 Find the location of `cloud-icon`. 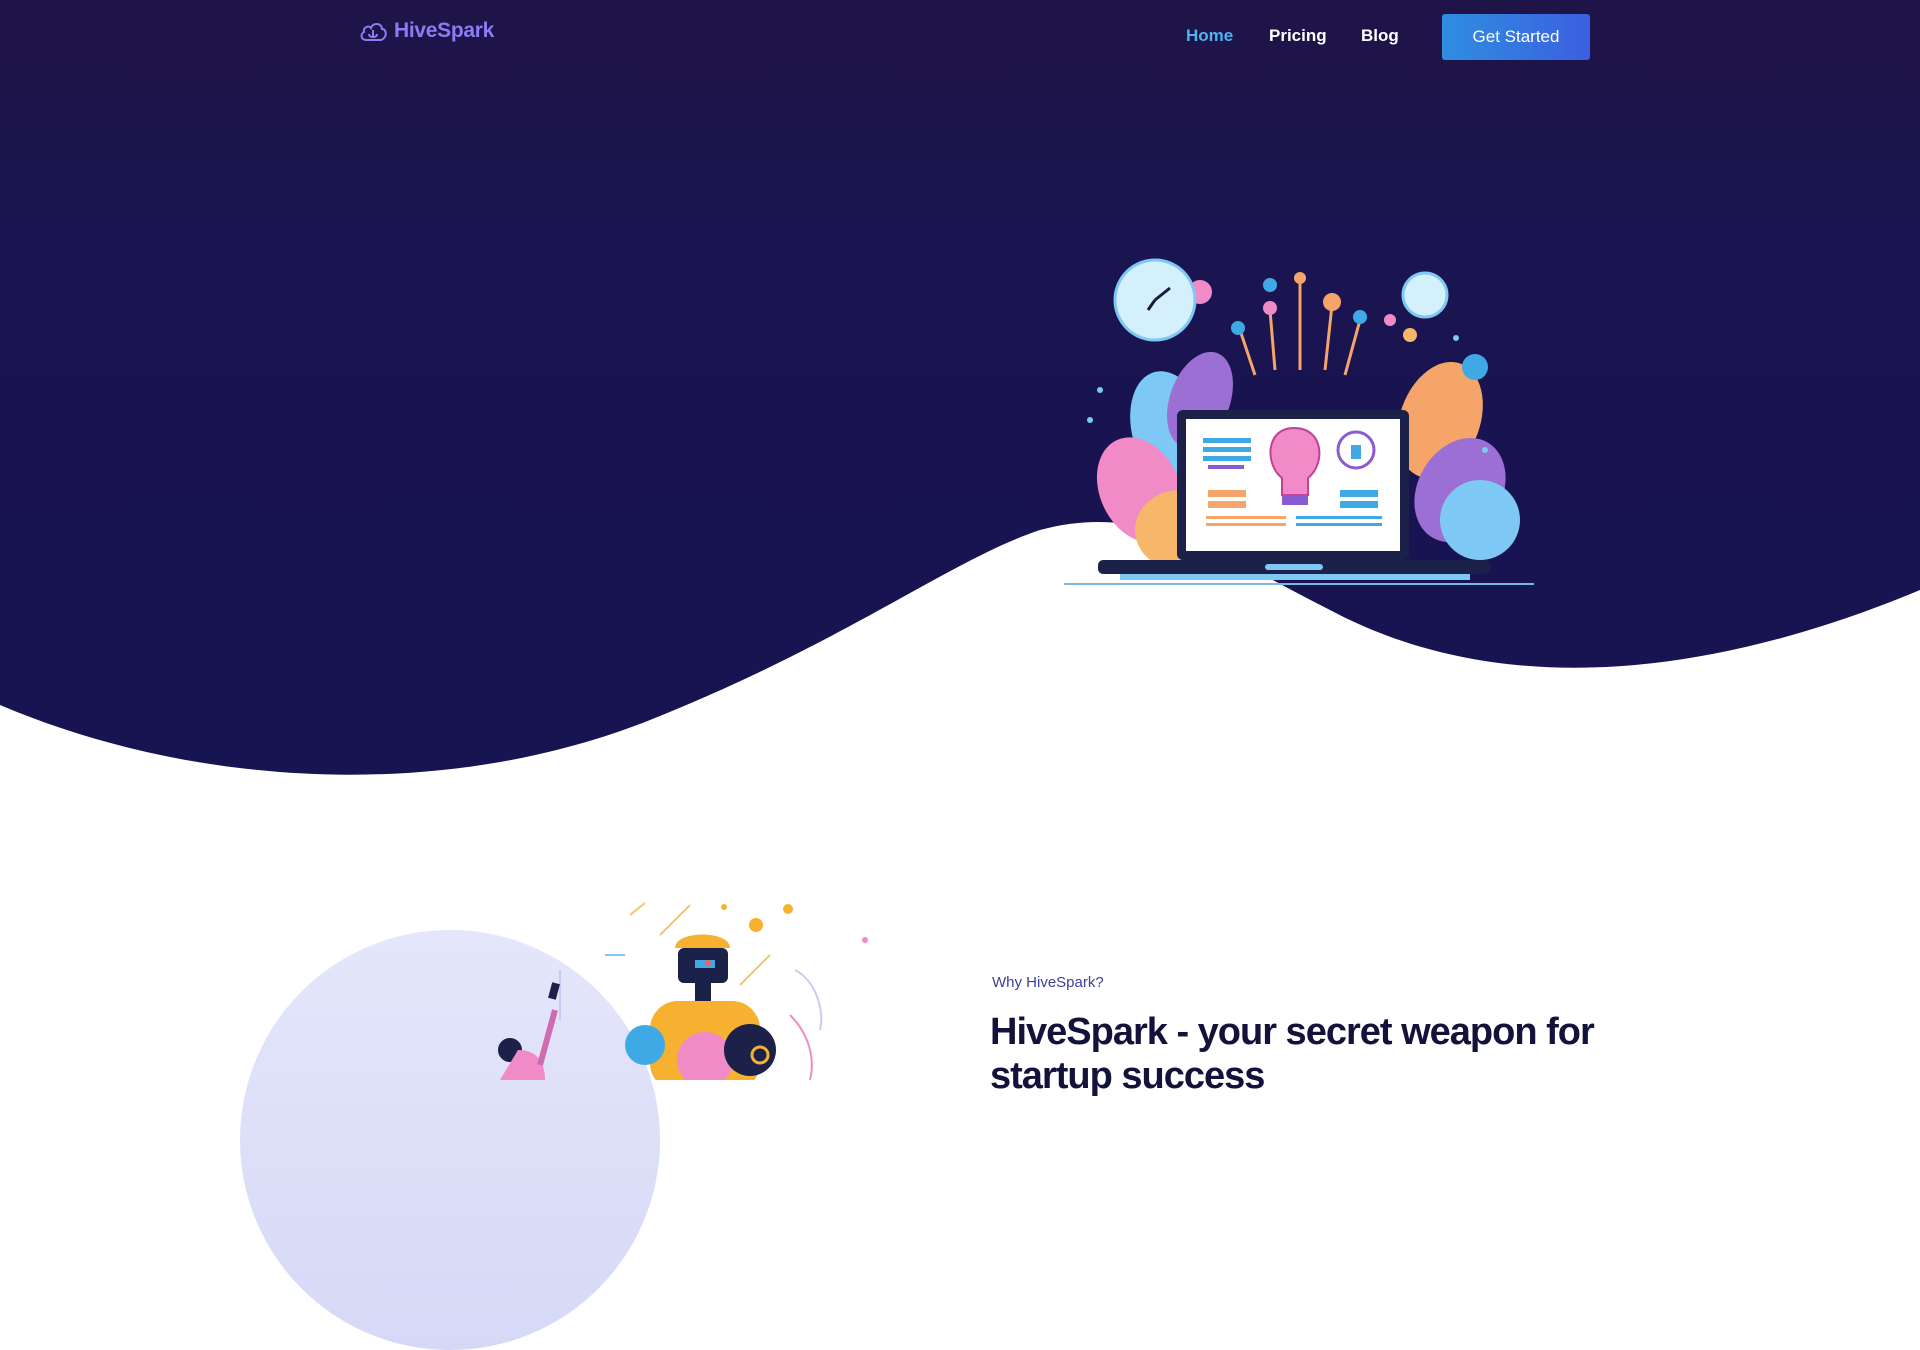

cloud-icon is located at coordinates (373, 32).